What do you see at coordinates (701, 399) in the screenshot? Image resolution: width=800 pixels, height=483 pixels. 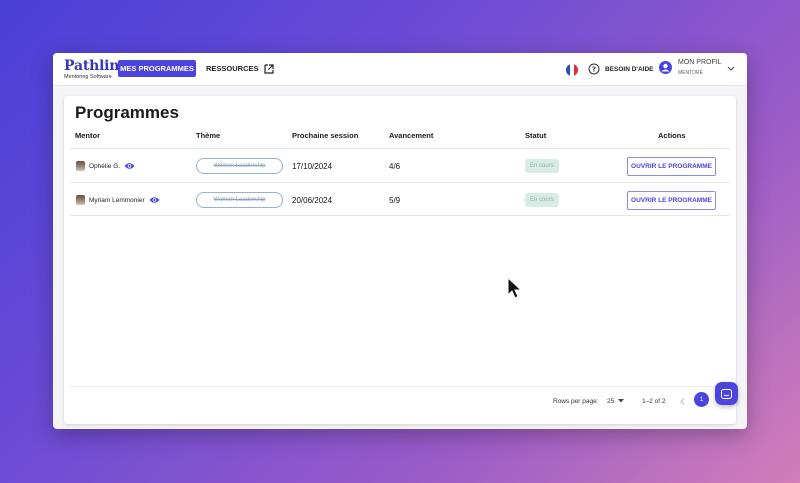 I see `page-number-button: 1` at bounding box center [701, 399].